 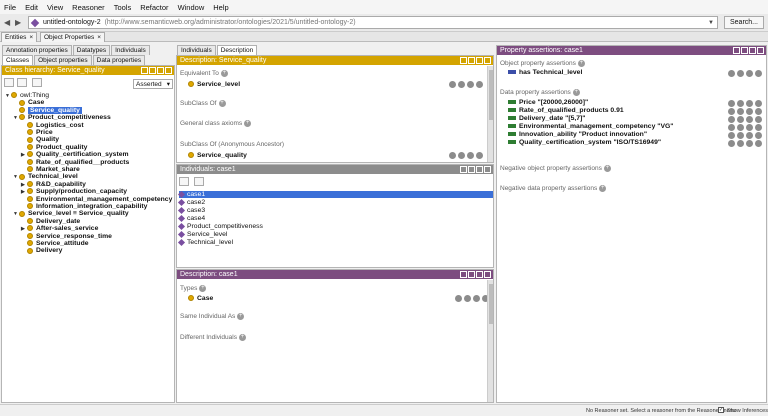 I want to click on chevron-down-icon: ▼, so click(x=711, y=23).